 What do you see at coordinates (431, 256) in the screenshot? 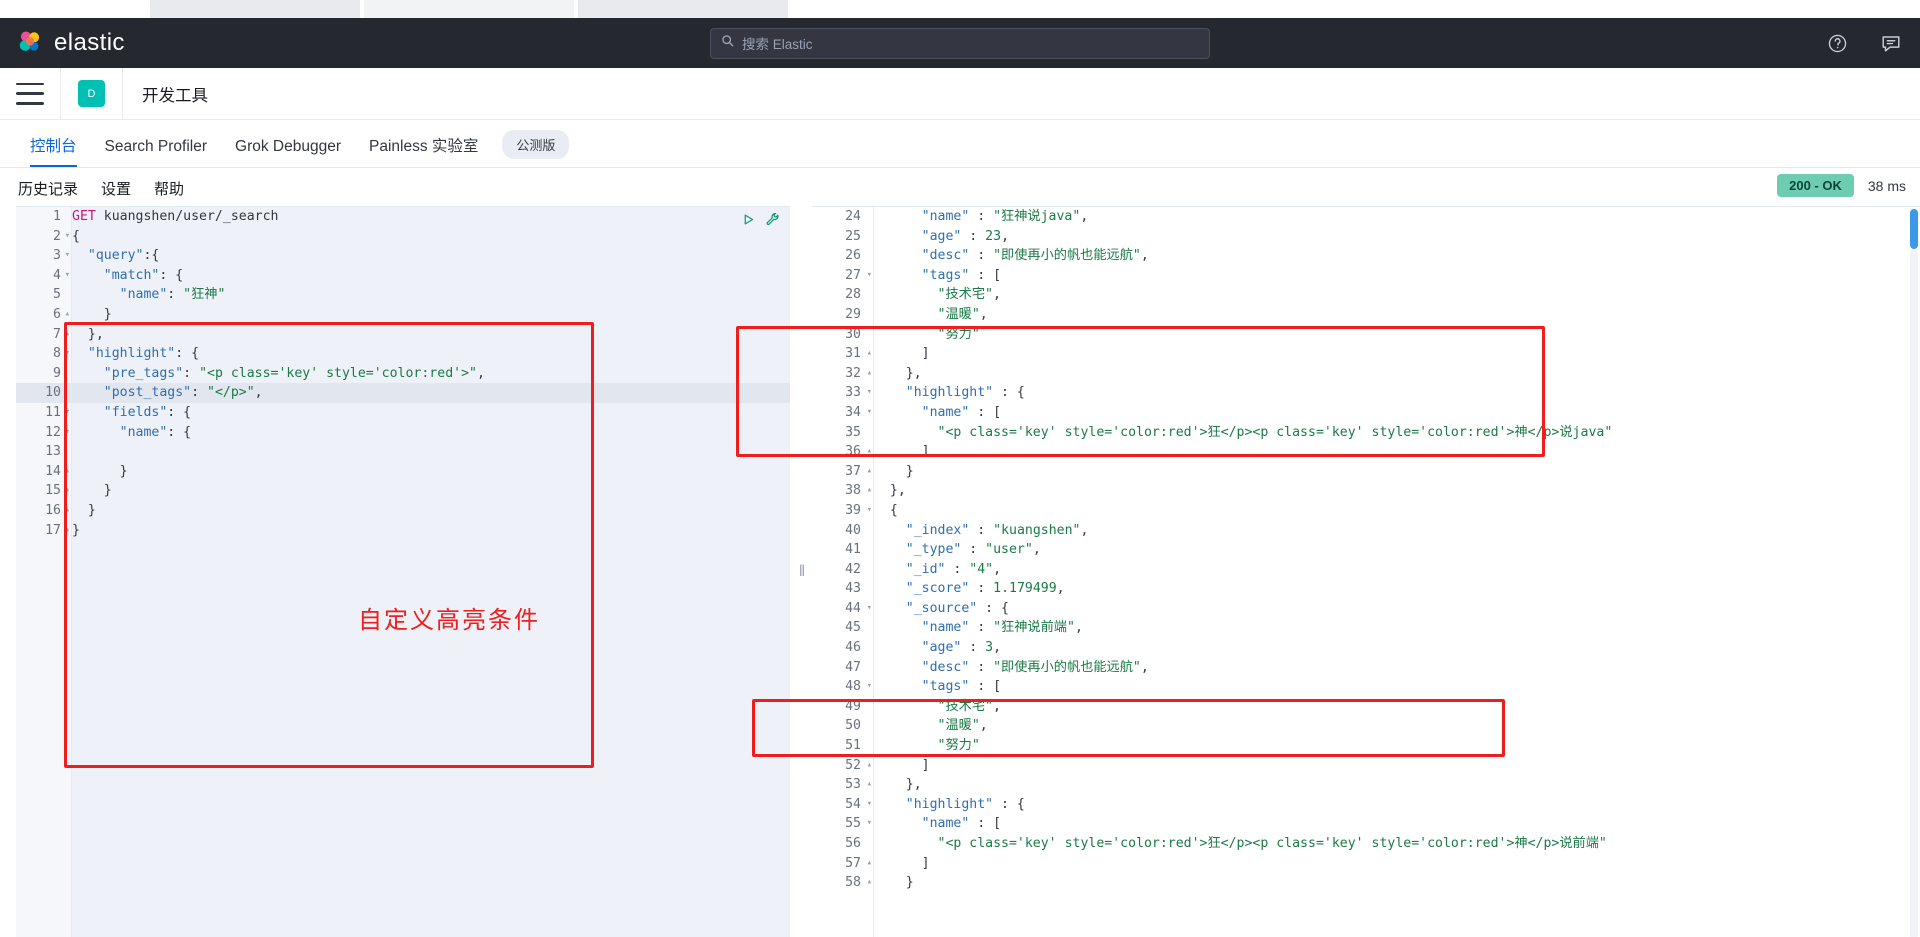
I see `code-line: "query":{` at bounding box center [431, 256].